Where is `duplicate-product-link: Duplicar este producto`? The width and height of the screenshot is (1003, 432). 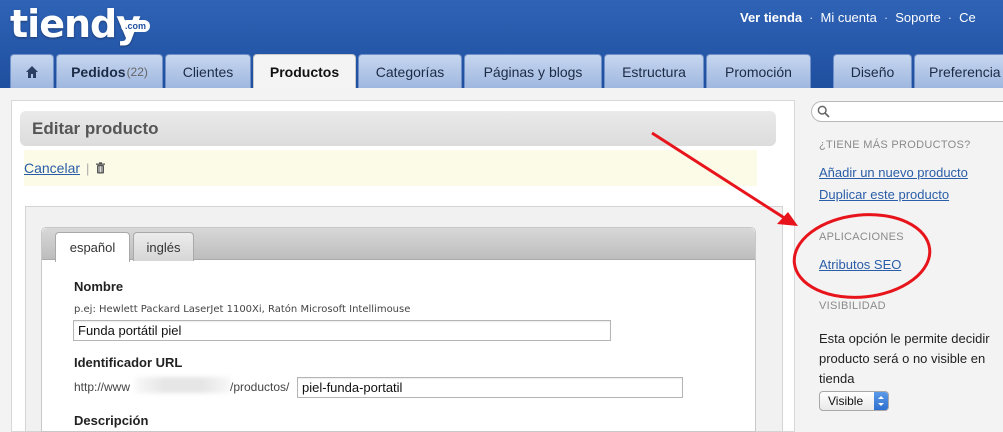 duplicate-product-link: Duplicar este producto is located at coordinates (884, 194).